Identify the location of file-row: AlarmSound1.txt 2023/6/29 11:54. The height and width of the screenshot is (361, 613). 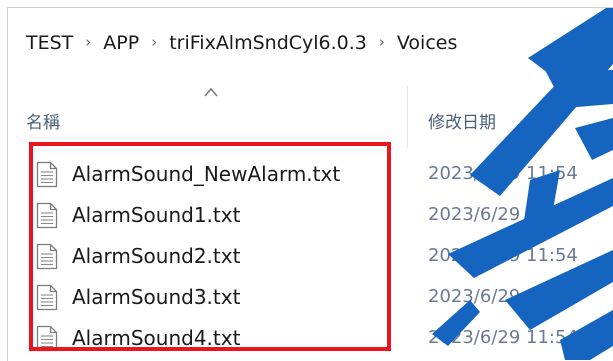
(310, 215).